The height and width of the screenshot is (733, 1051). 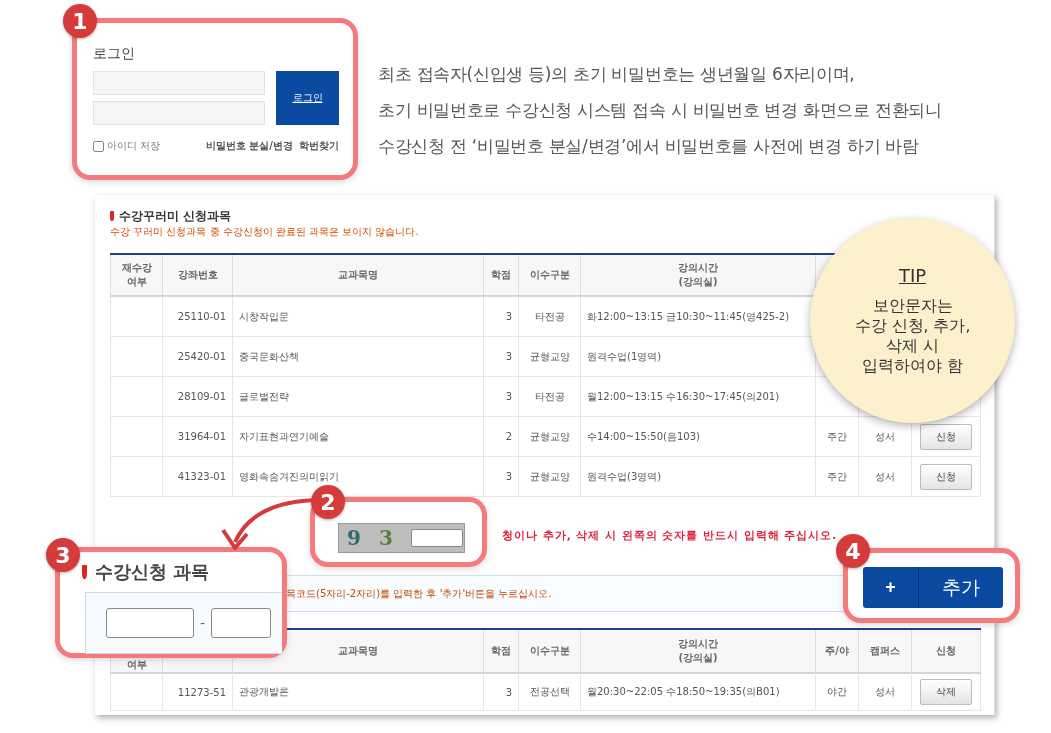 What do you see at coordinates (136, 275) in the screenshot?
I see `column-header: 재수강 여부` at bounding box center [136, 275].